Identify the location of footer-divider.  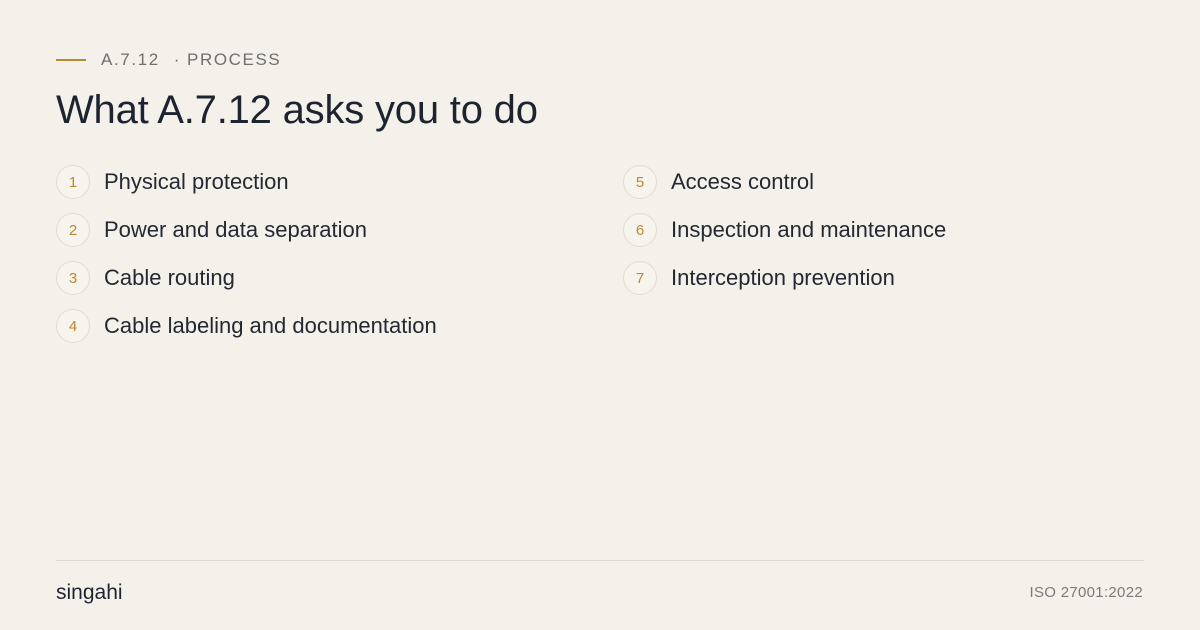
(600, 560).